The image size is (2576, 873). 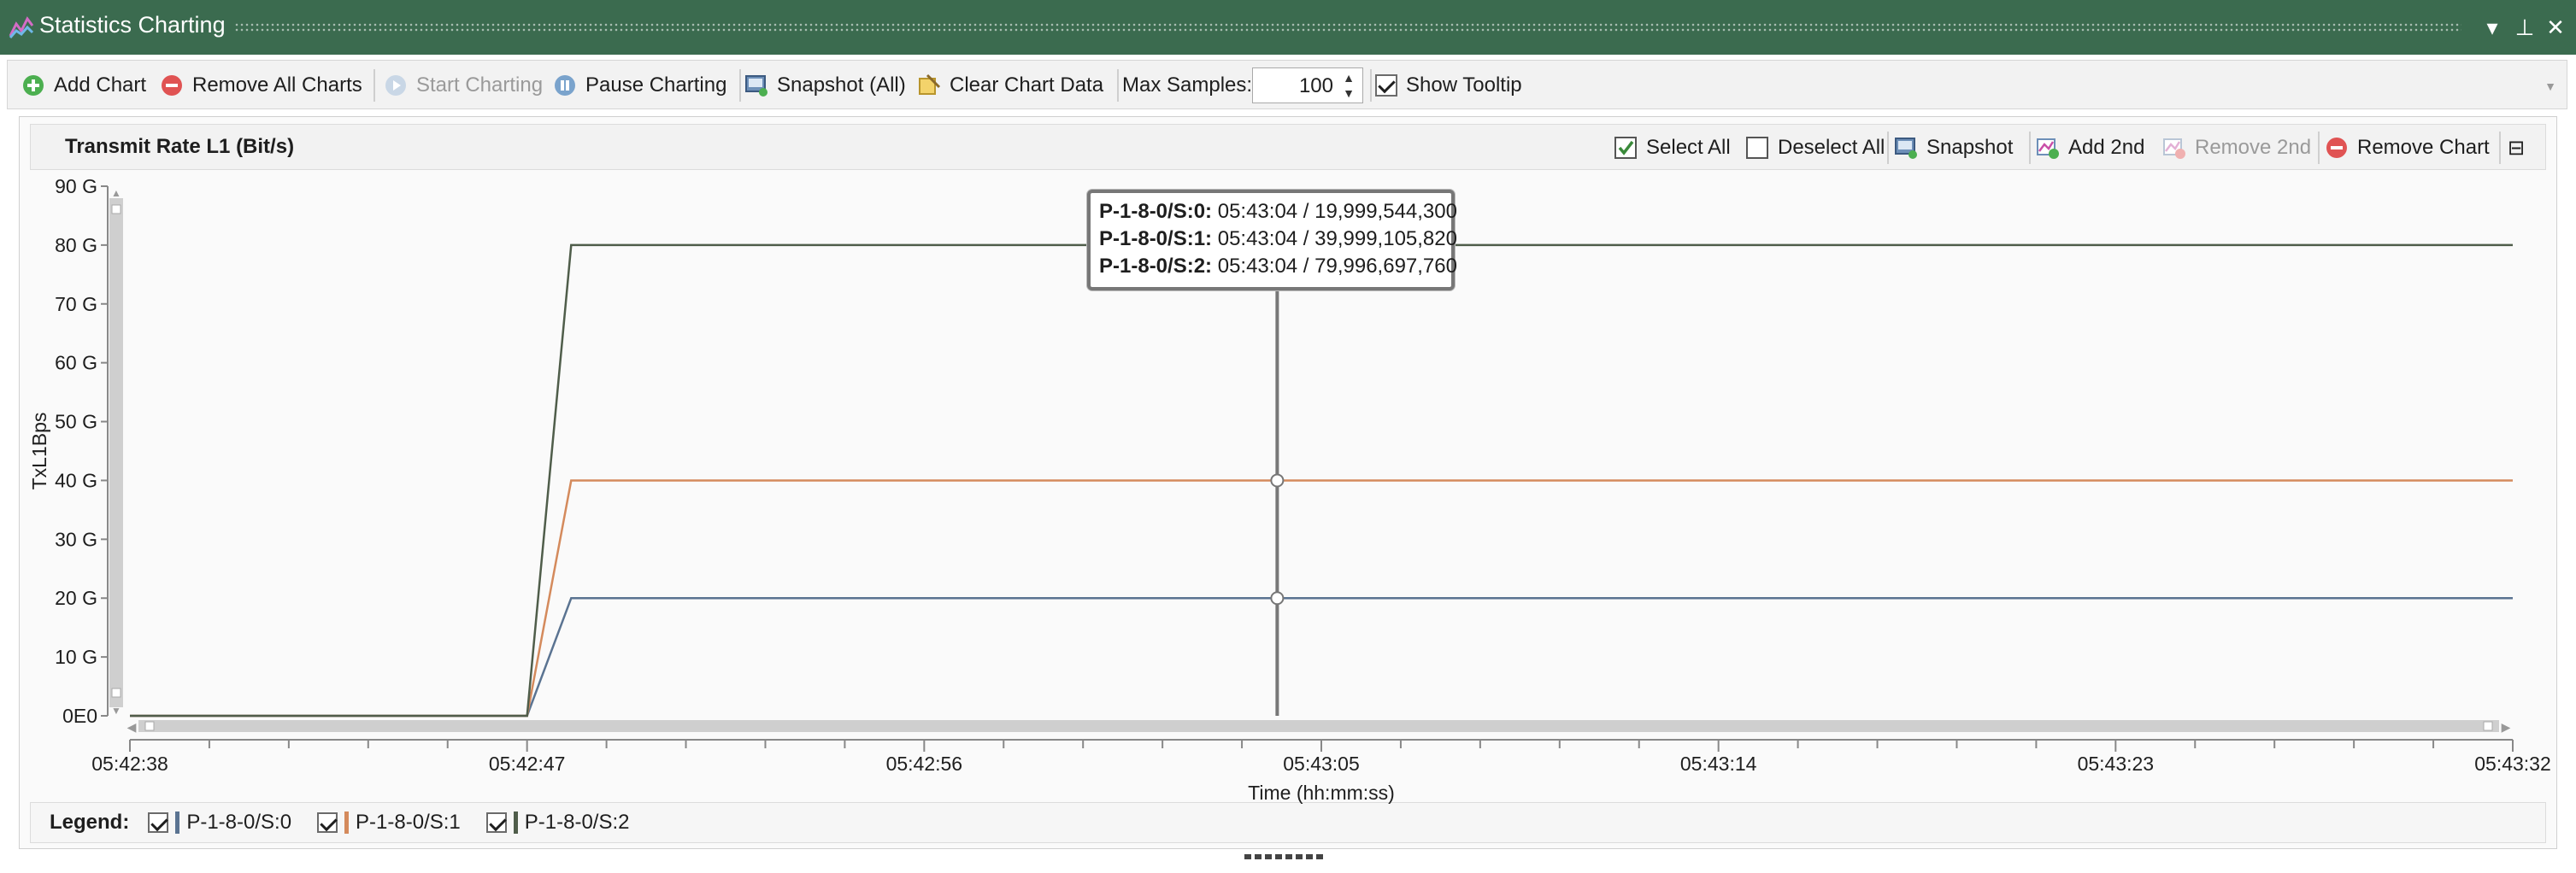 I want to click on y-tick-label: 40 G, so click(x=76, y=480).